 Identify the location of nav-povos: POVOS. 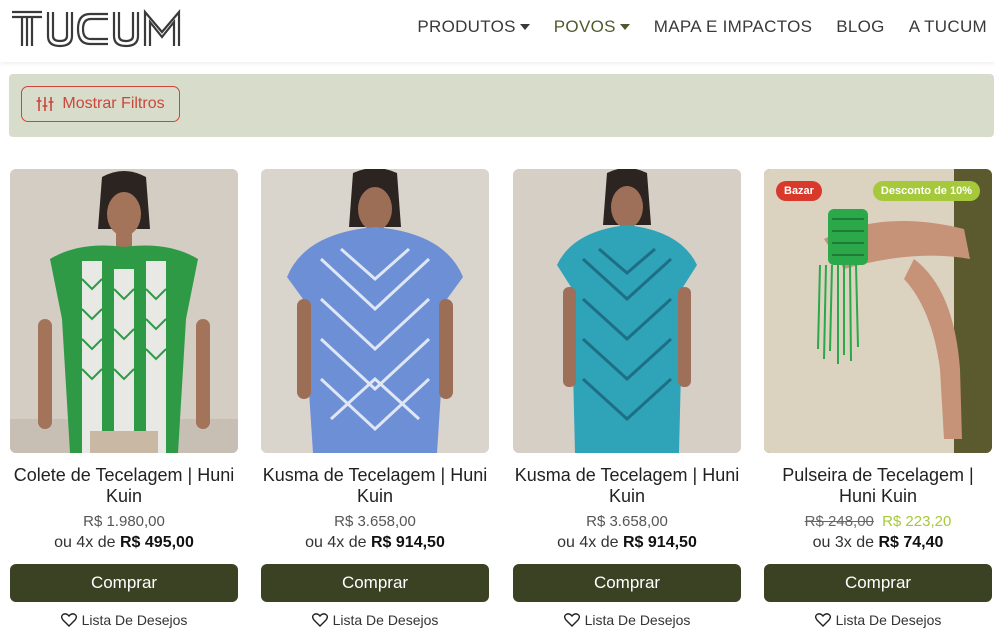
(592, 27).